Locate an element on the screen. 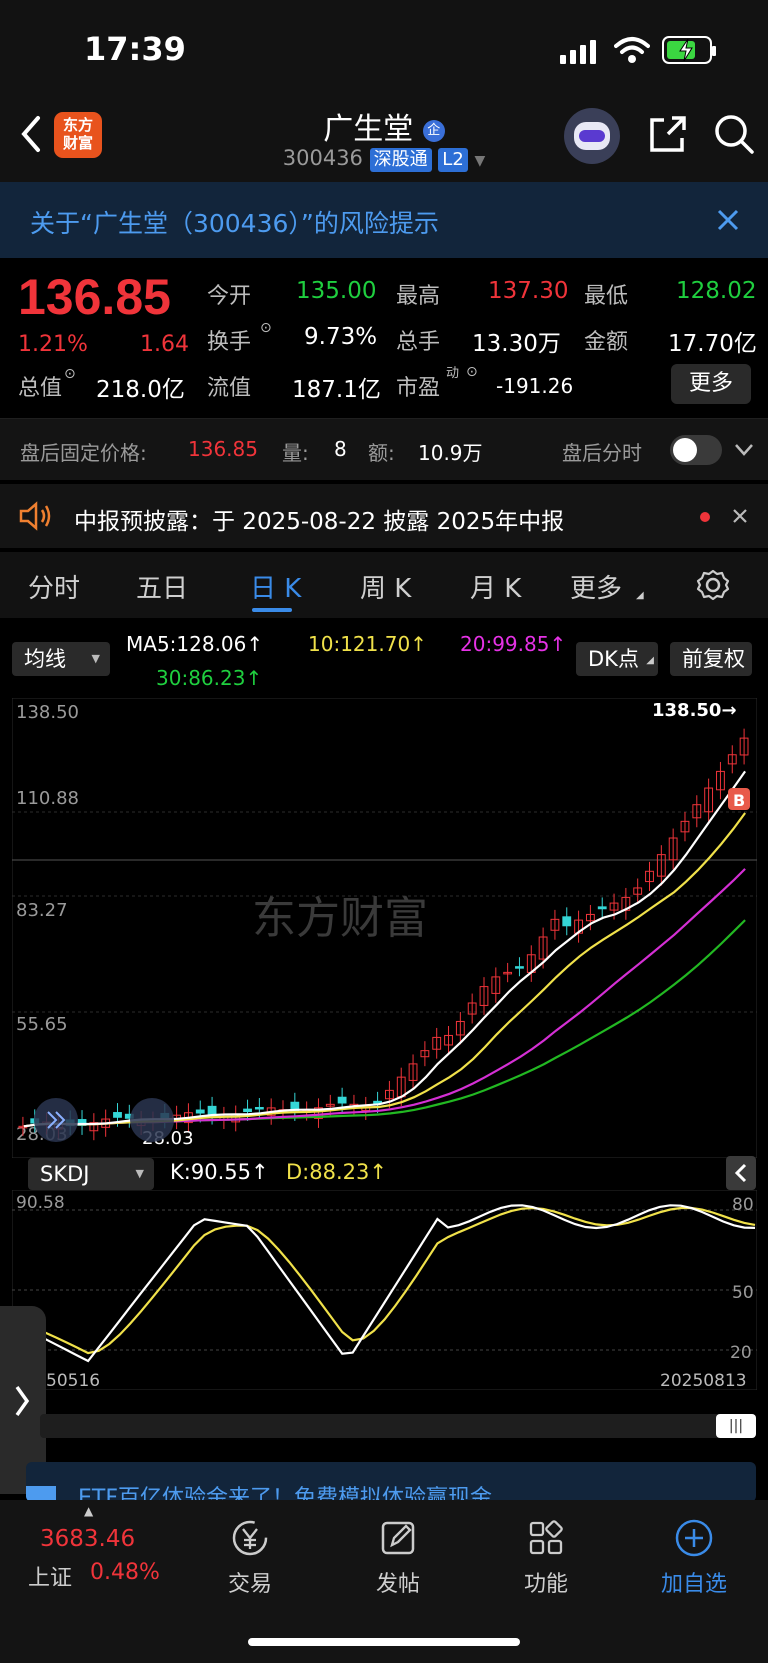 This screenshot has width=768, height=1663. mktcap-label: 总值 is located at coordinates (40, 388).